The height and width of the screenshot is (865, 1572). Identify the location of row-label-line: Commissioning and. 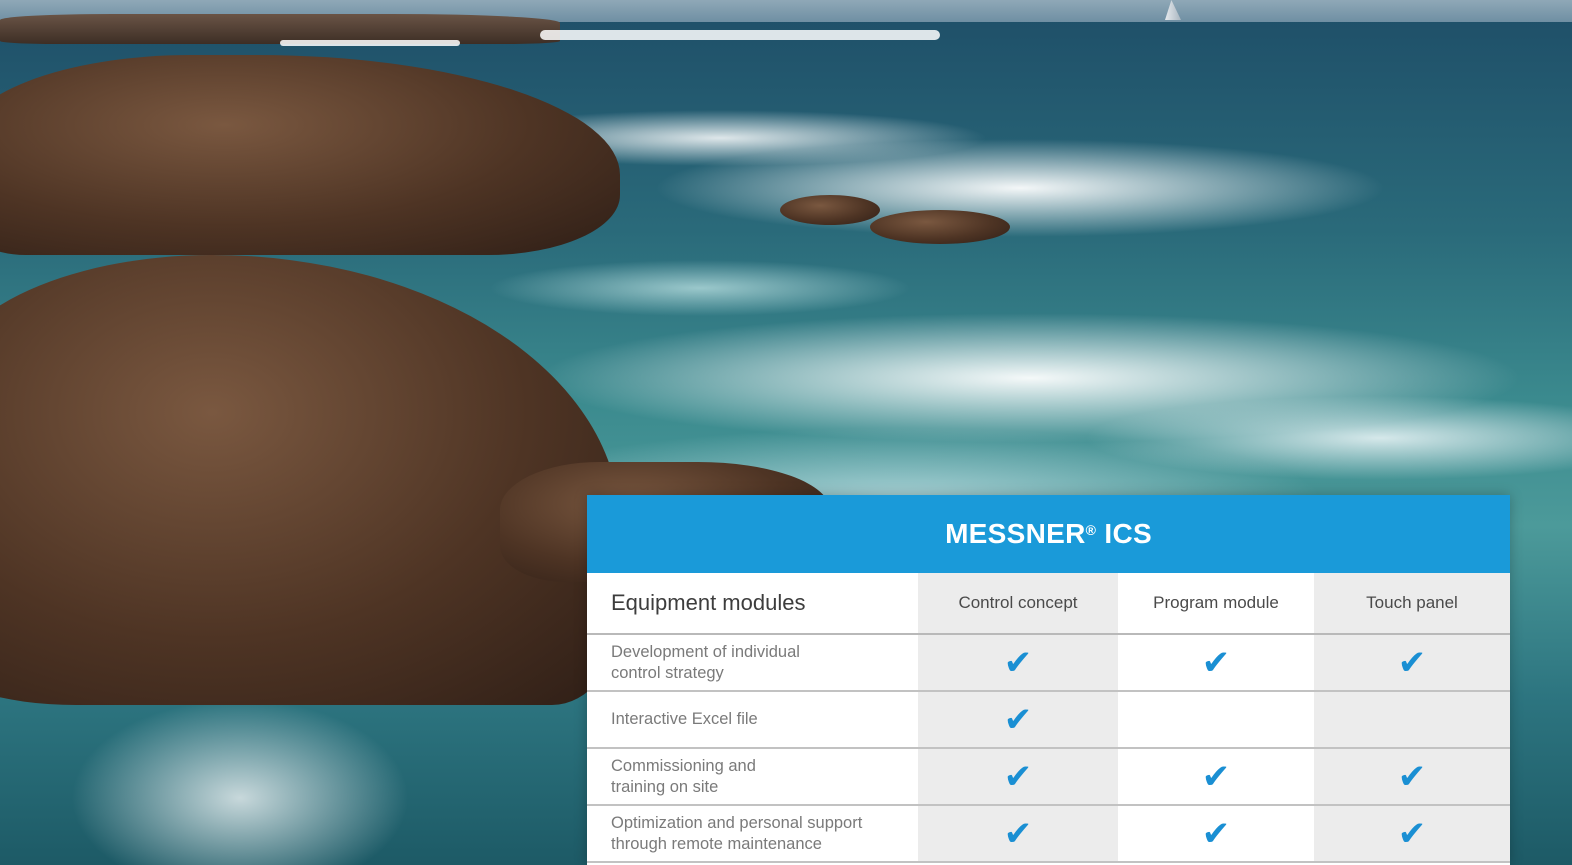
(683, 765).